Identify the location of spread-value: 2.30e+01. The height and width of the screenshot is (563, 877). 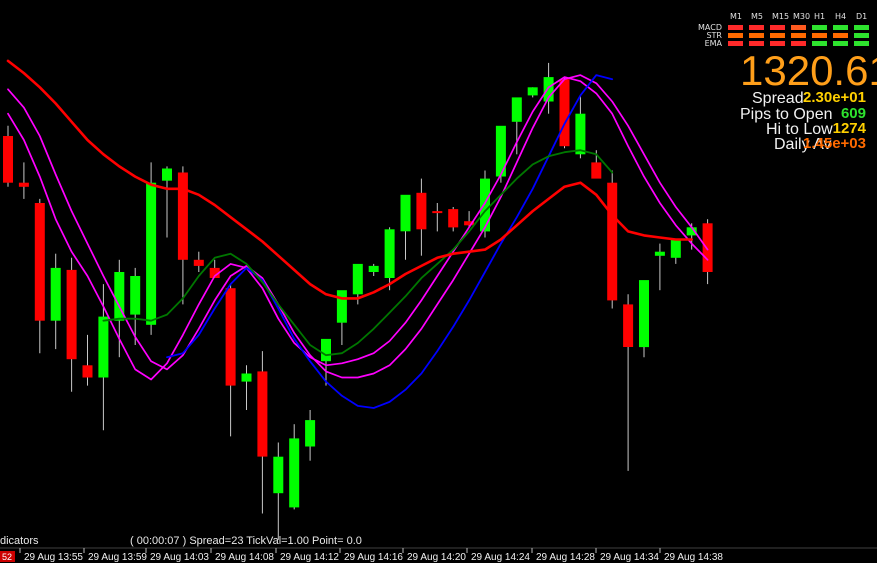
(834, 97).